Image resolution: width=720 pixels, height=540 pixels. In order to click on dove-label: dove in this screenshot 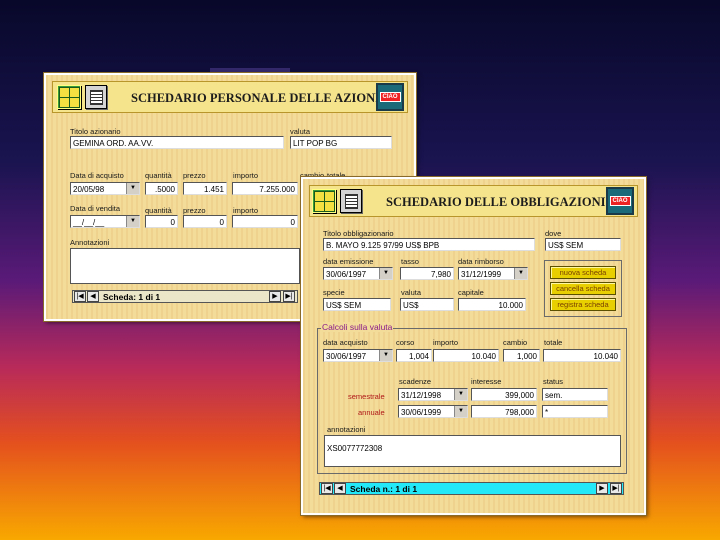, I will do `click(553, 233)`.